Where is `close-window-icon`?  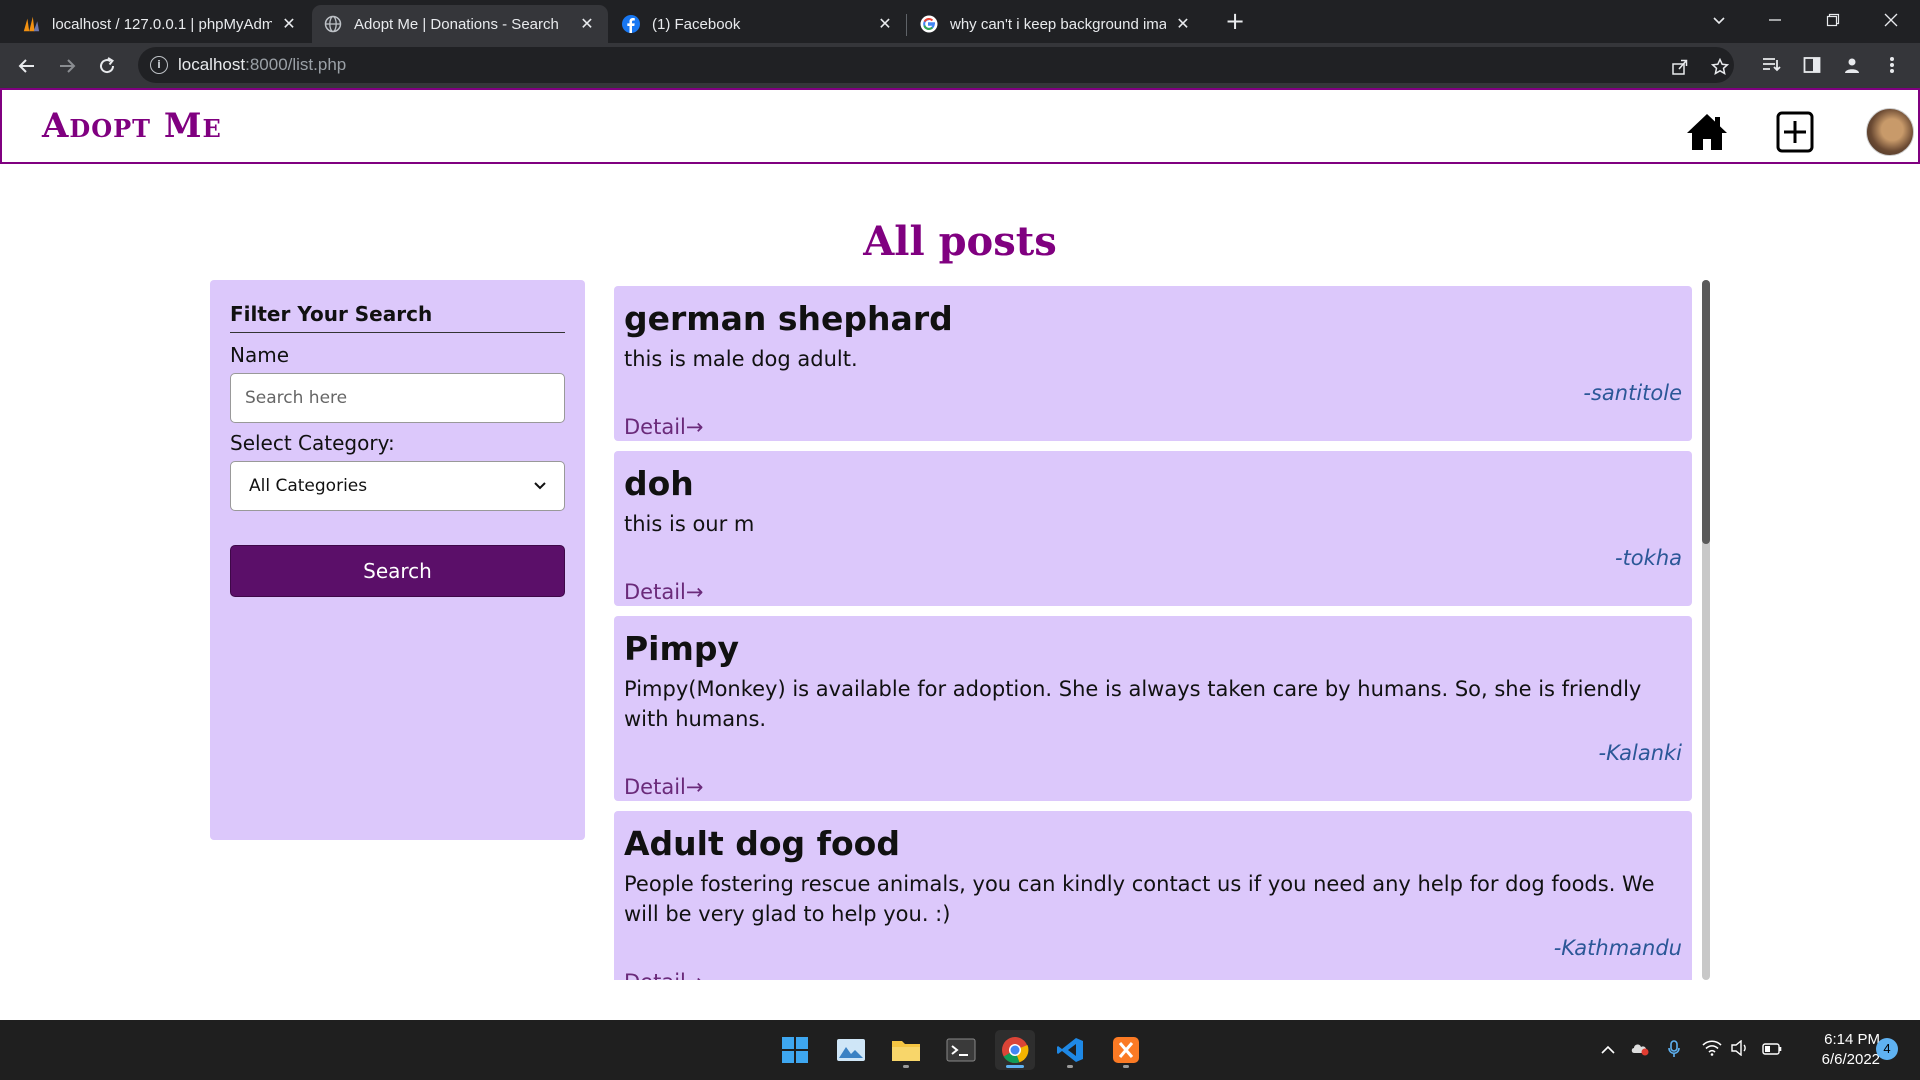
close-window-icon is located at coordinates (1891, 20).